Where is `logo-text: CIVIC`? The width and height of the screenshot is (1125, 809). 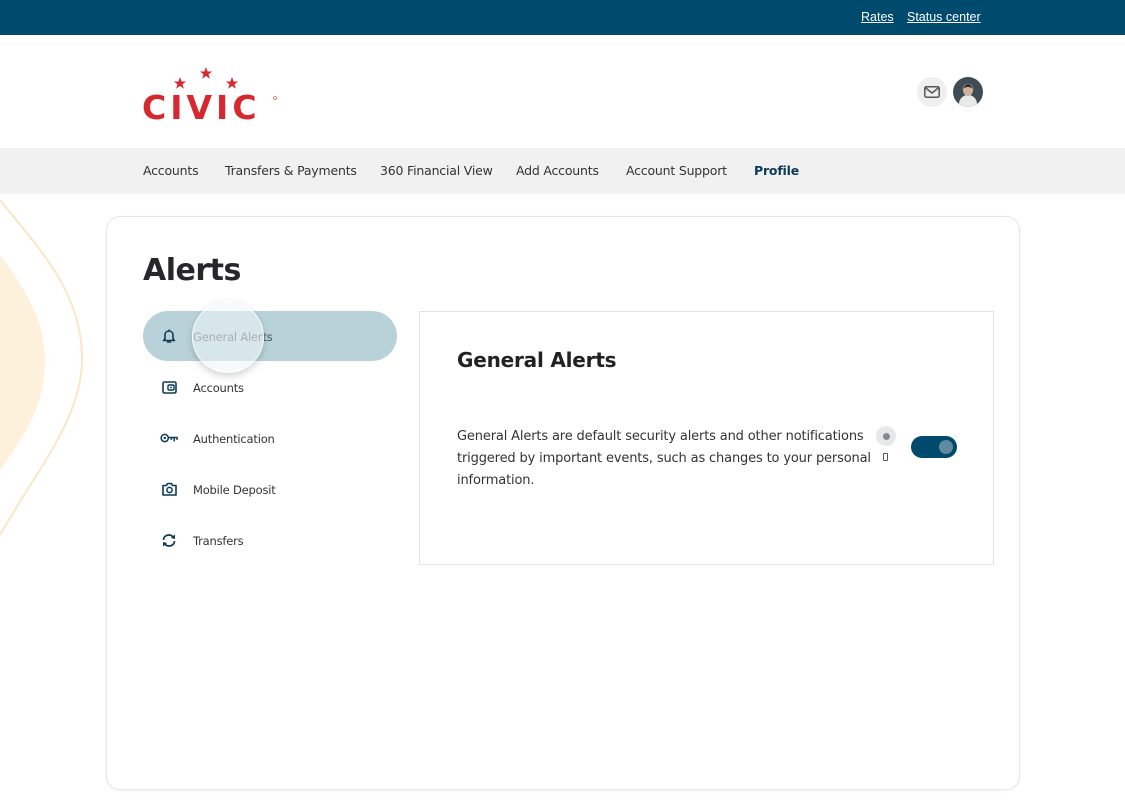
logo-text: CIVIC is located at coordinates (201, 106).